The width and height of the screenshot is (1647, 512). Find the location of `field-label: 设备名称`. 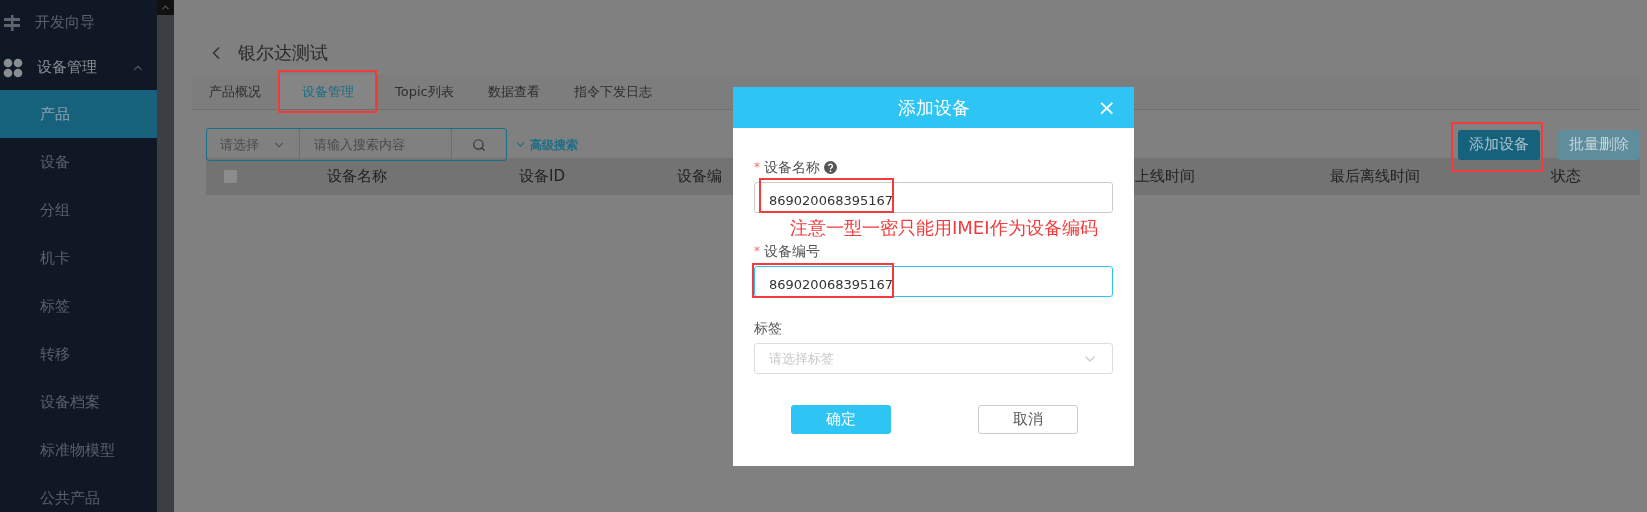

field-label: 设备名称 is located at coordinates (792, 167).